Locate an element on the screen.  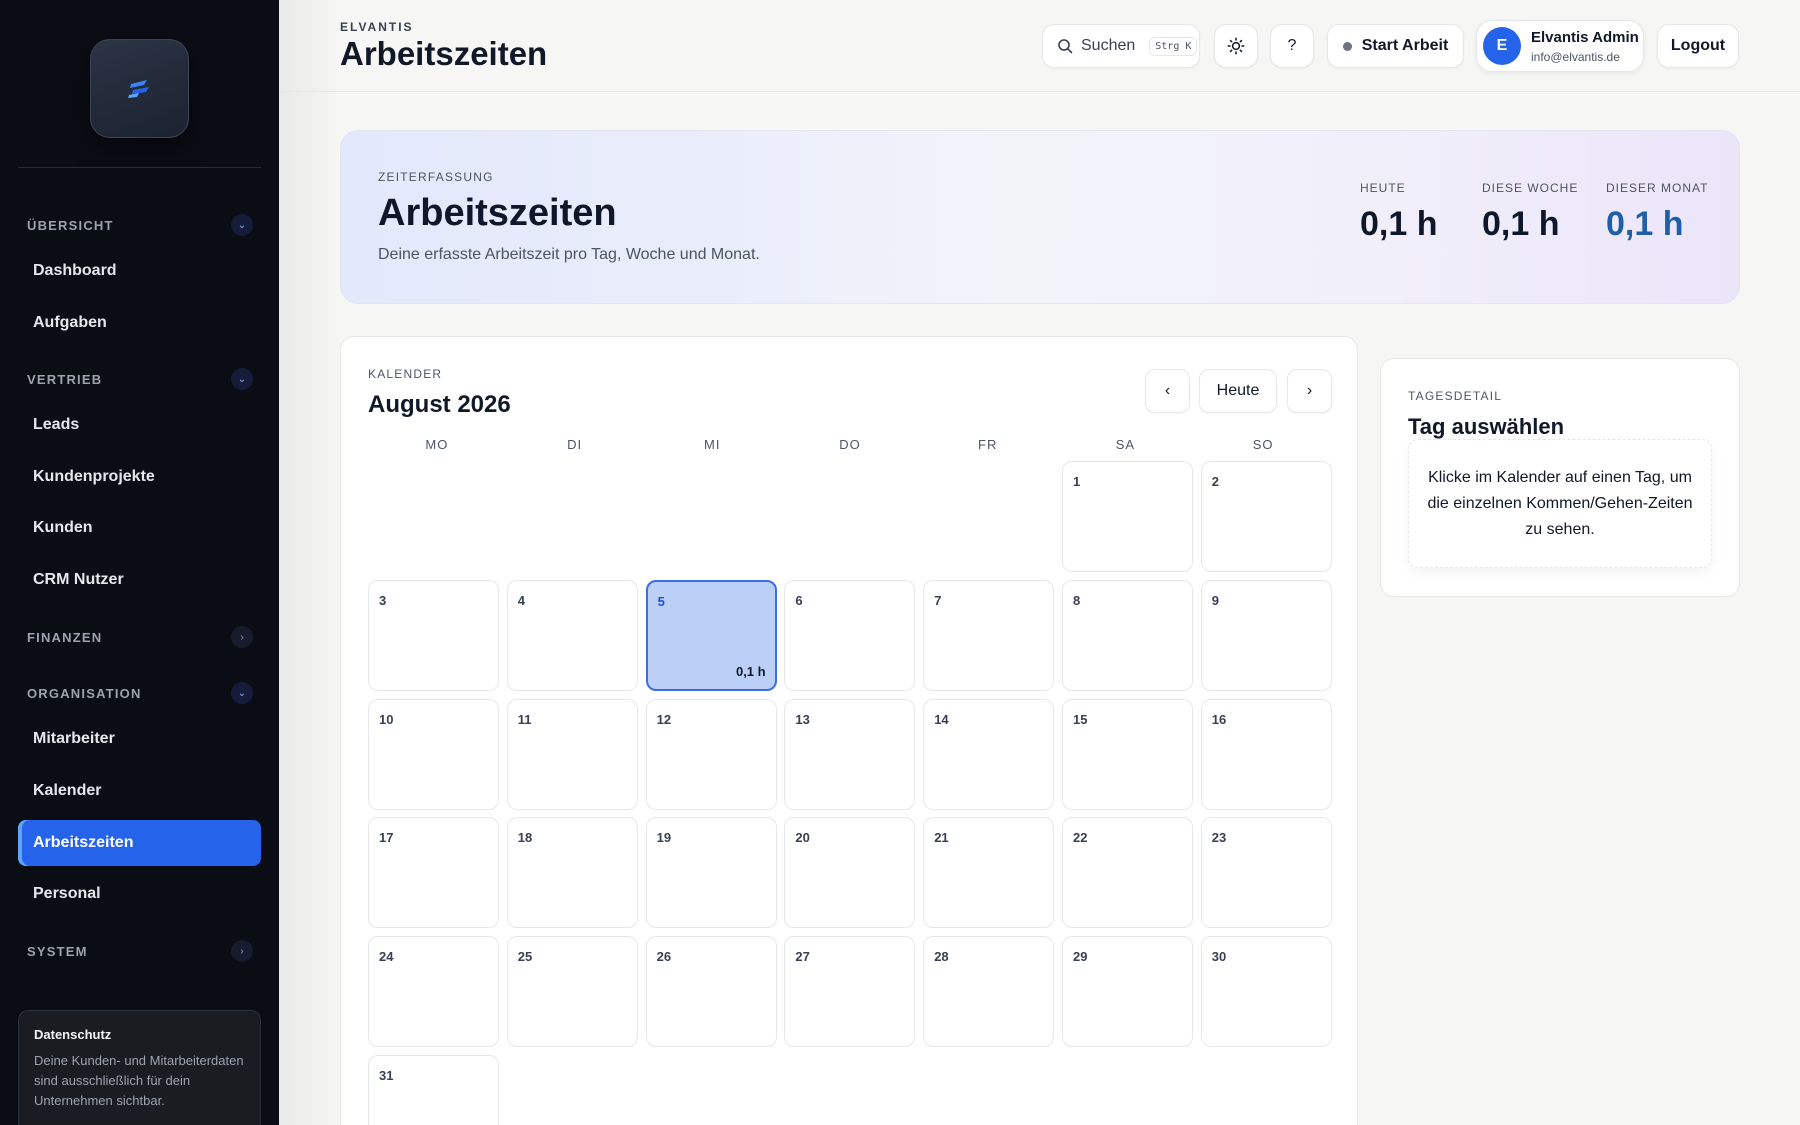
calendar-day-20: 20 is located at coordinates (850, 873).